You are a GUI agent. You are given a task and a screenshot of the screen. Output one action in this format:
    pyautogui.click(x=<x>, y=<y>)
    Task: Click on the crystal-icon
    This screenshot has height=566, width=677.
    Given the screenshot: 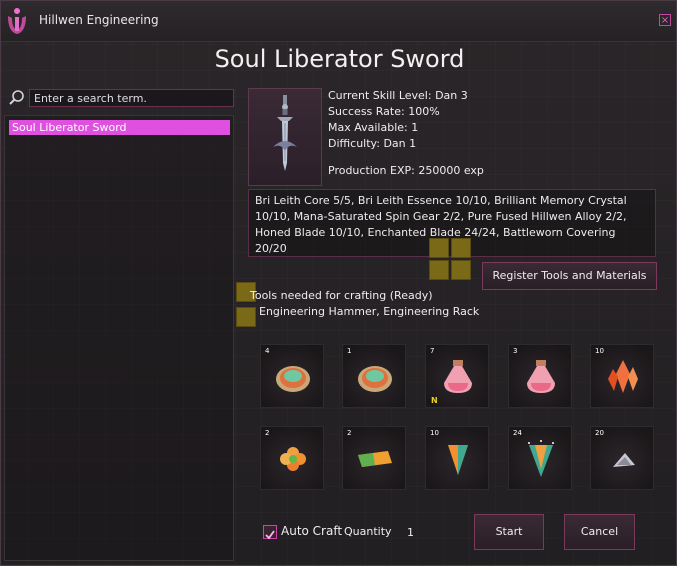 What is the action you would take?
    pyautogui.click(x=623, y=376)
    